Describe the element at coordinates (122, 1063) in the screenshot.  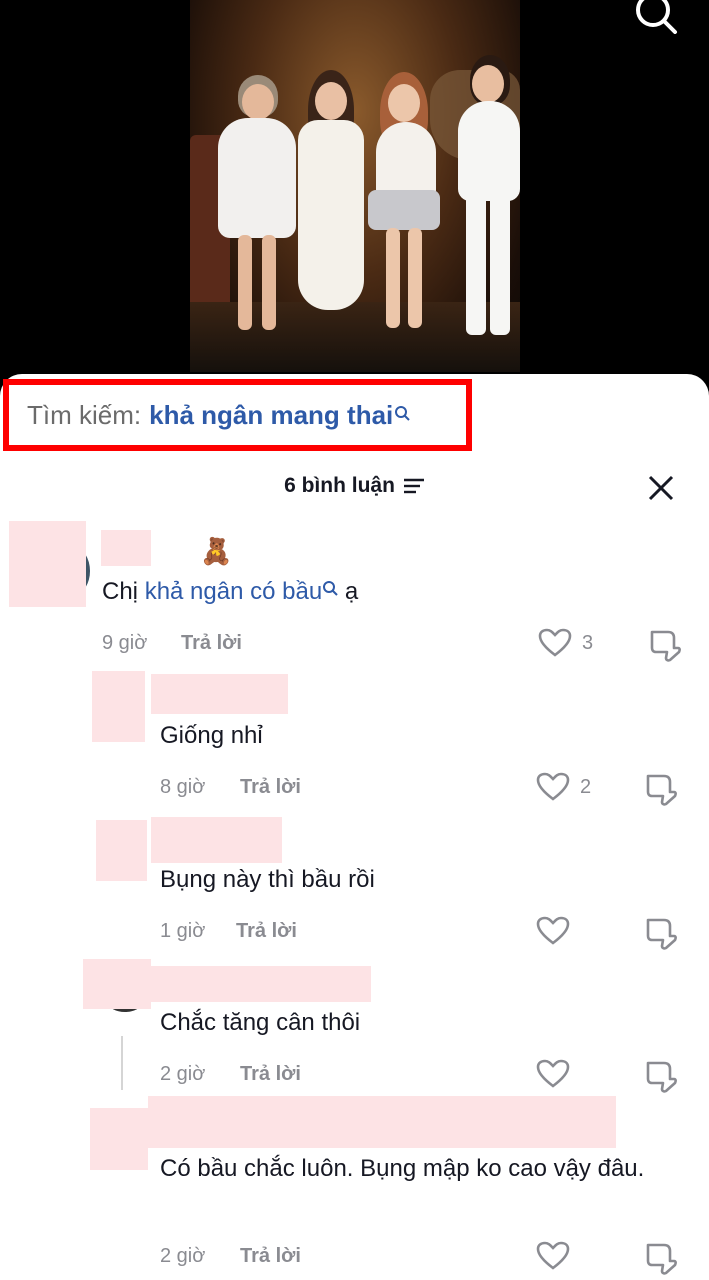
I see `thread-line` at that location.